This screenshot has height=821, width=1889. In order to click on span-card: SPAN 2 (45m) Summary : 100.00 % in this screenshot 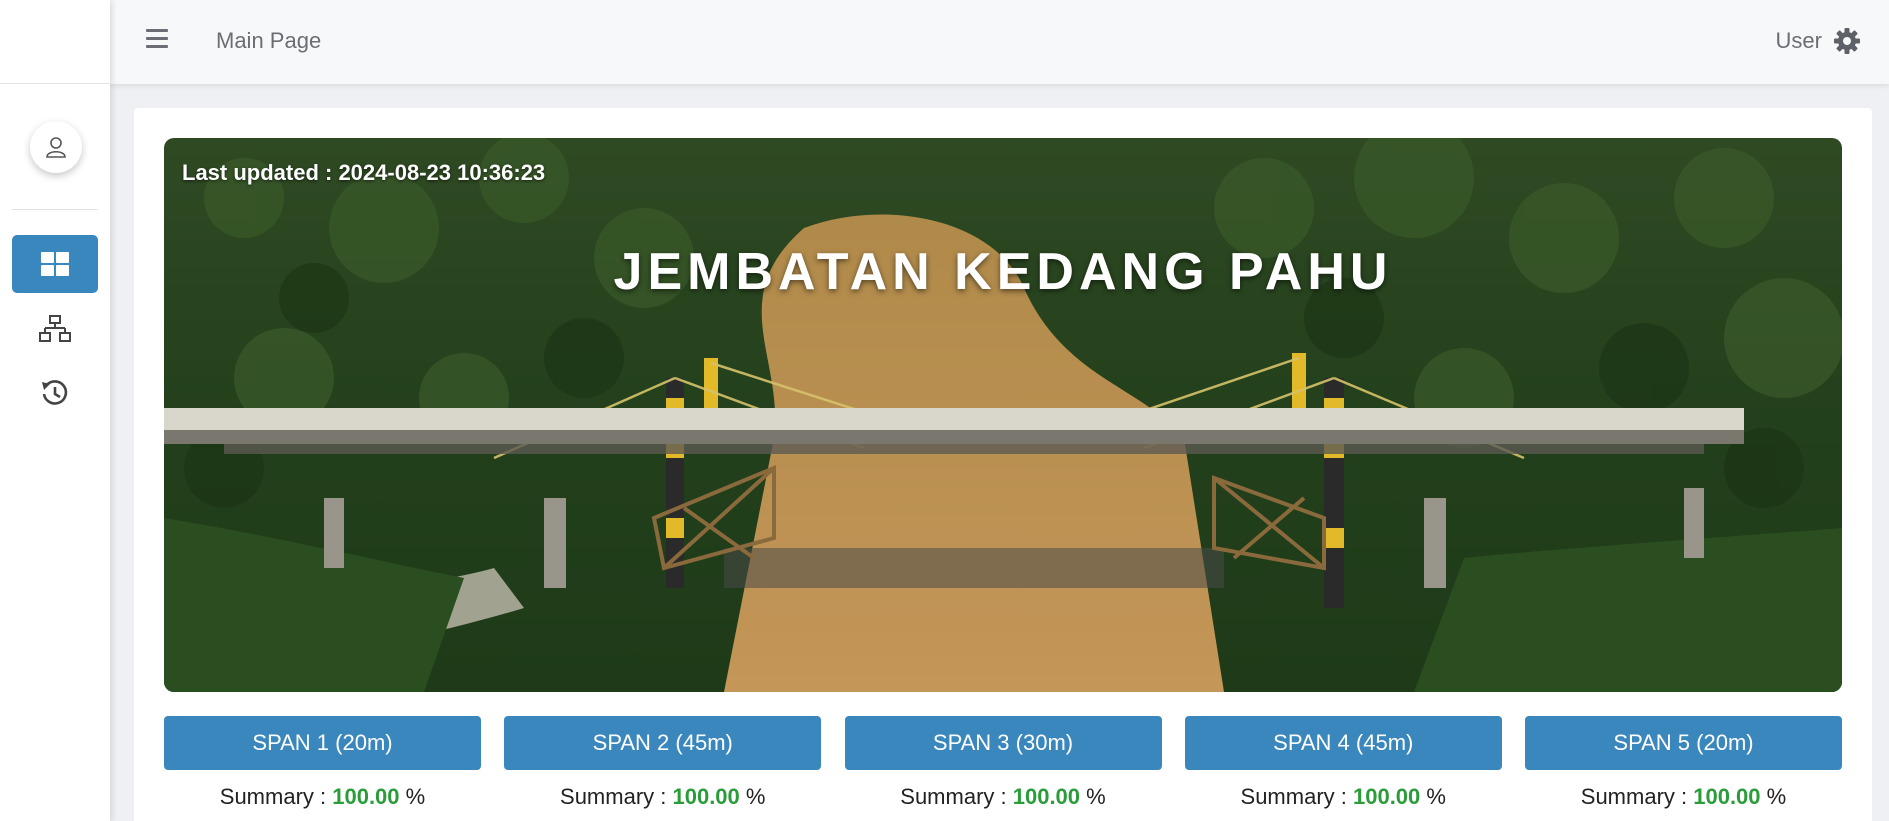, I will do `click(663, 763)`.